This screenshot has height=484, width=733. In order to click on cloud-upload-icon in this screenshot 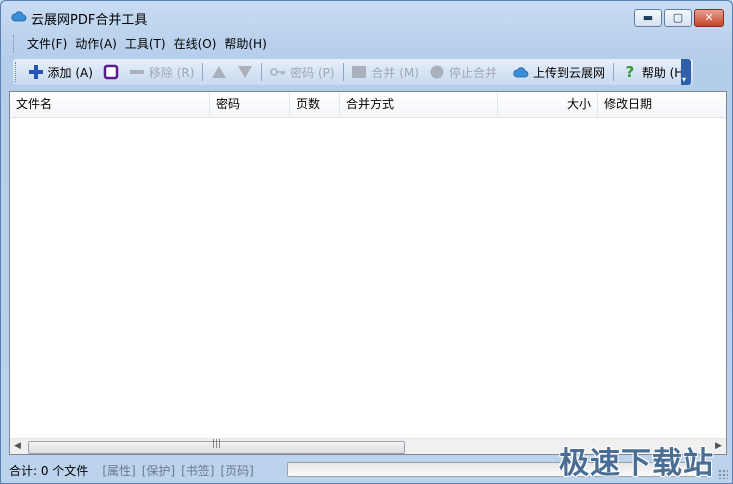, I will do `click(521, 72)`.